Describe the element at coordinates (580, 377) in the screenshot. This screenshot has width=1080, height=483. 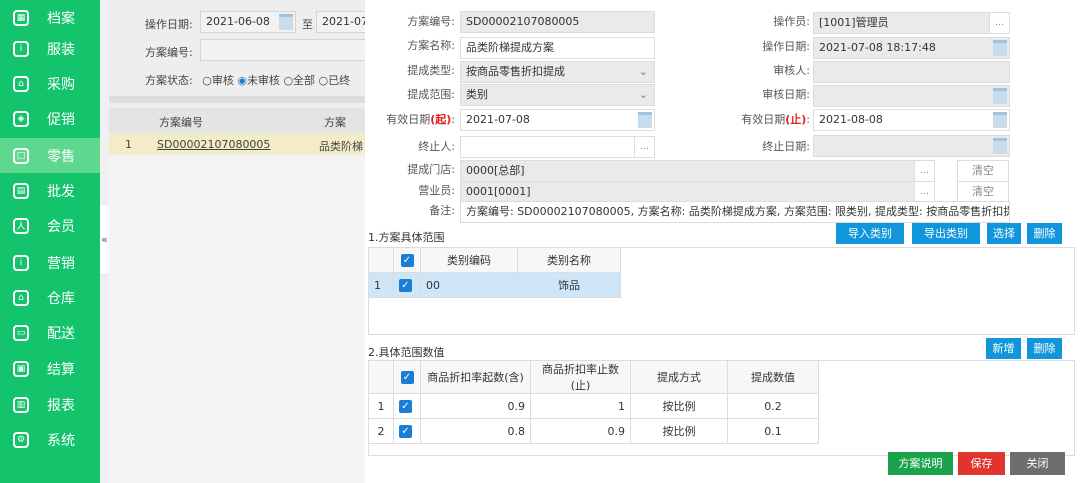
I see `header-to: 商品折扣率止数(止)` at that location.